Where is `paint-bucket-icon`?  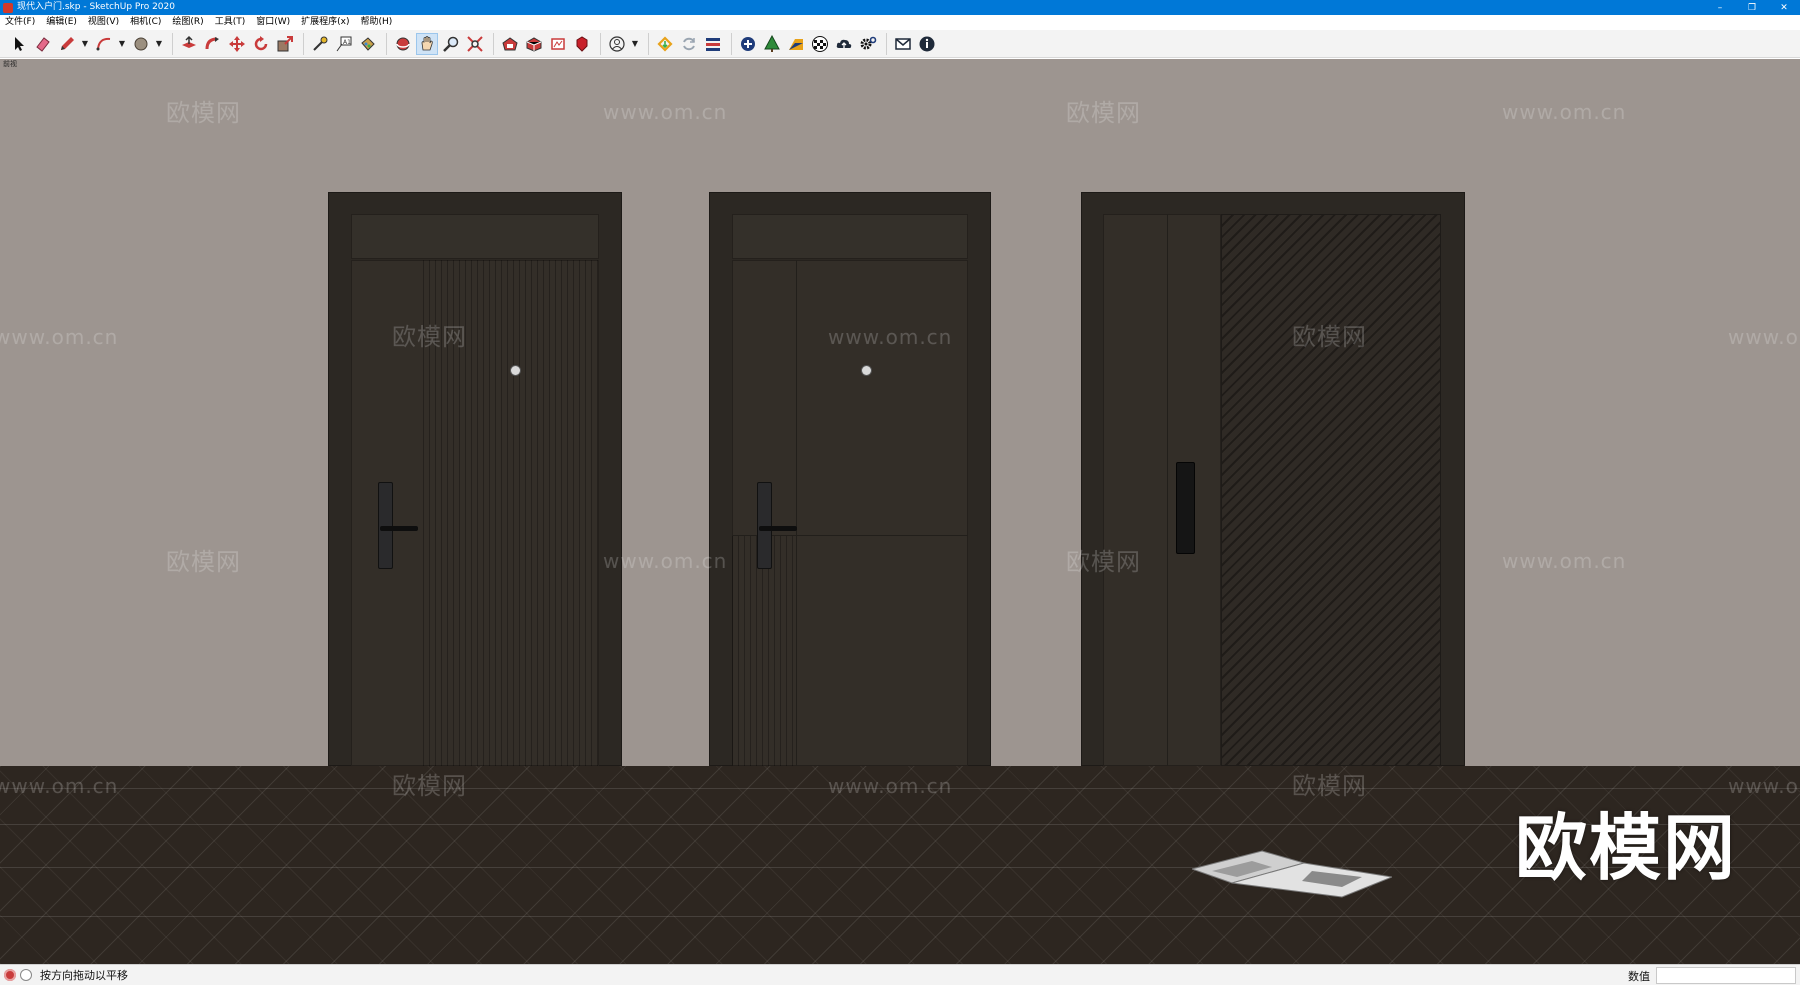
paint-bucket-icon is located at coordinates (368, 43).